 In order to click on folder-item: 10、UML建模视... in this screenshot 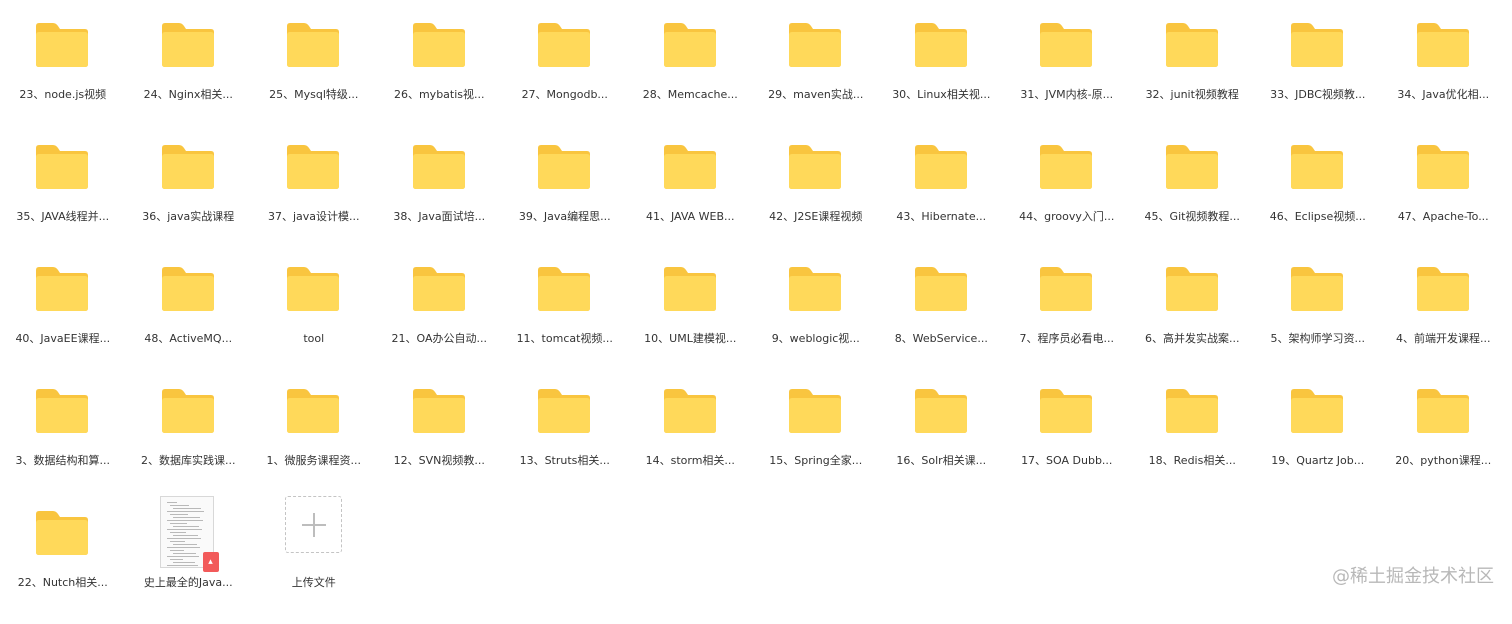, I will do `click(691, 319)`.